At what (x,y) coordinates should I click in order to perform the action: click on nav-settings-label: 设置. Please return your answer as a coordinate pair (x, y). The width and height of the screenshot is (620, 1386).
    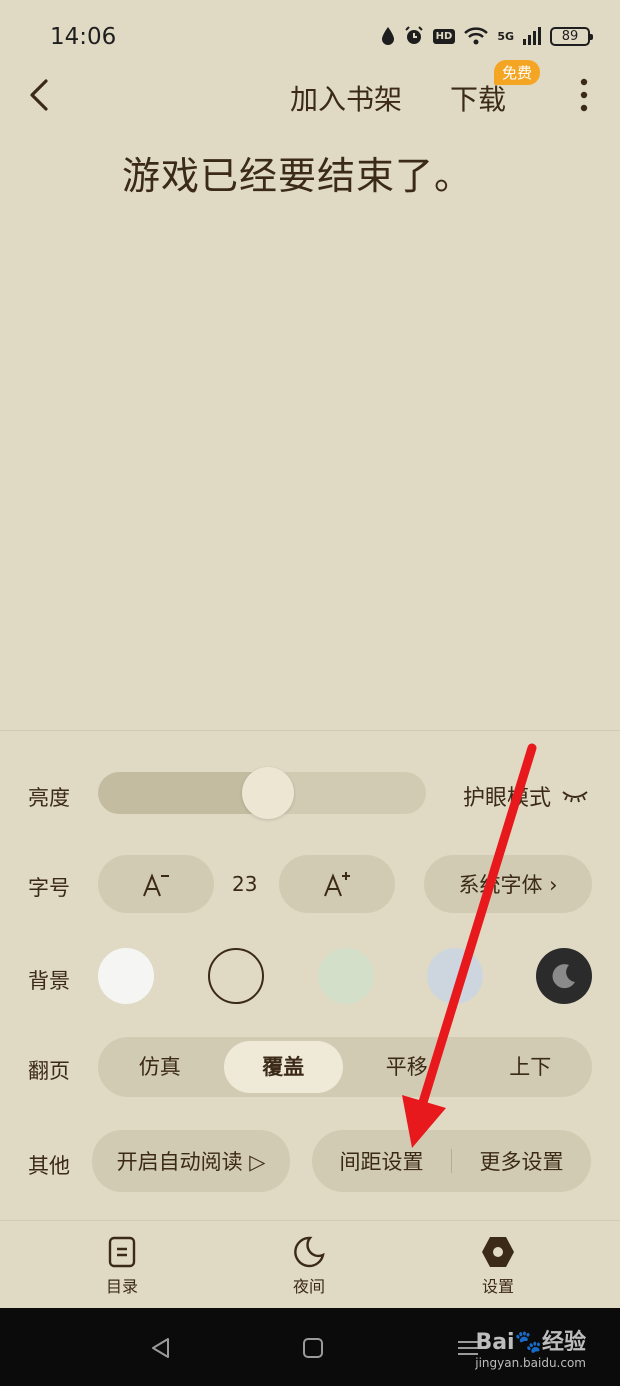
    Looking at the image, I should click on (497, 1286).